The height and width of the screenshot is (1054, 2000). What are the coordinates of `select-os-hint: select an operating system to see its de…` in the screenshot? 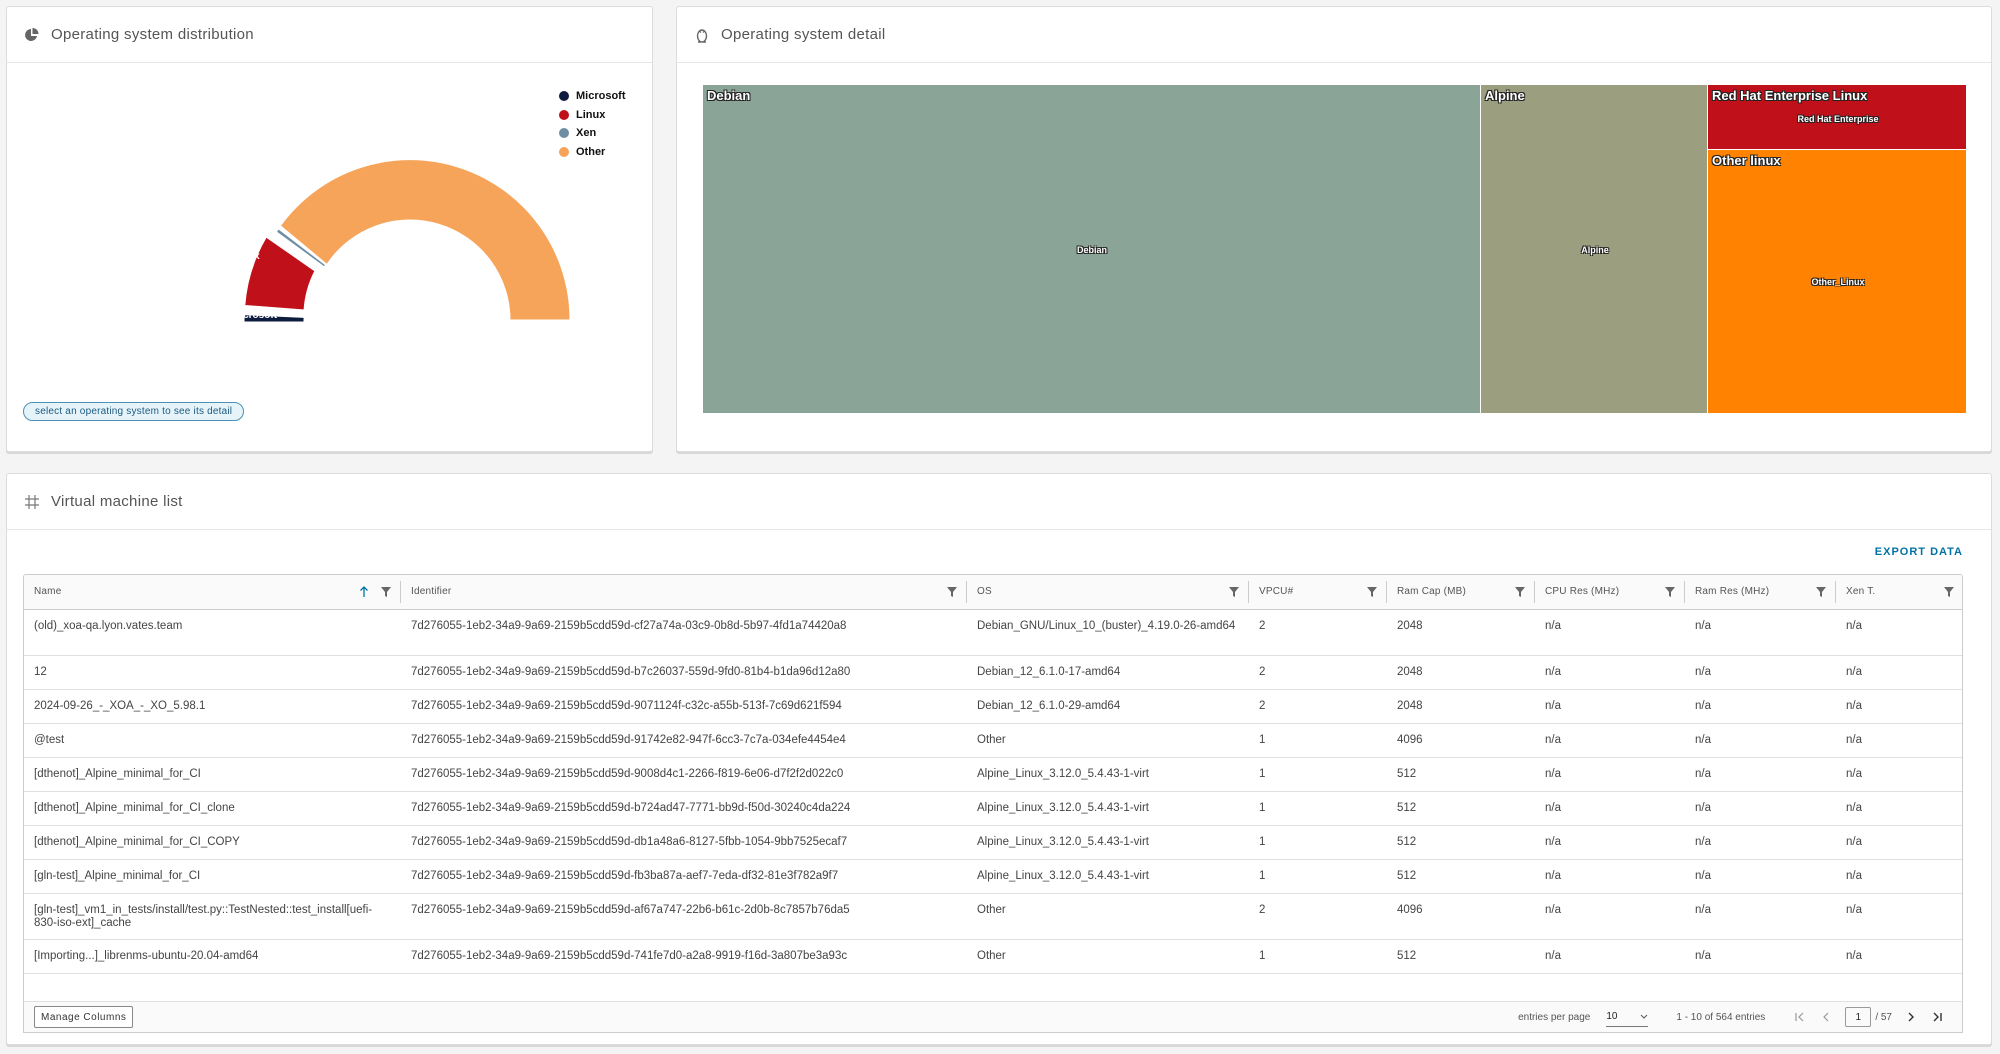 It's located at (134, 411).